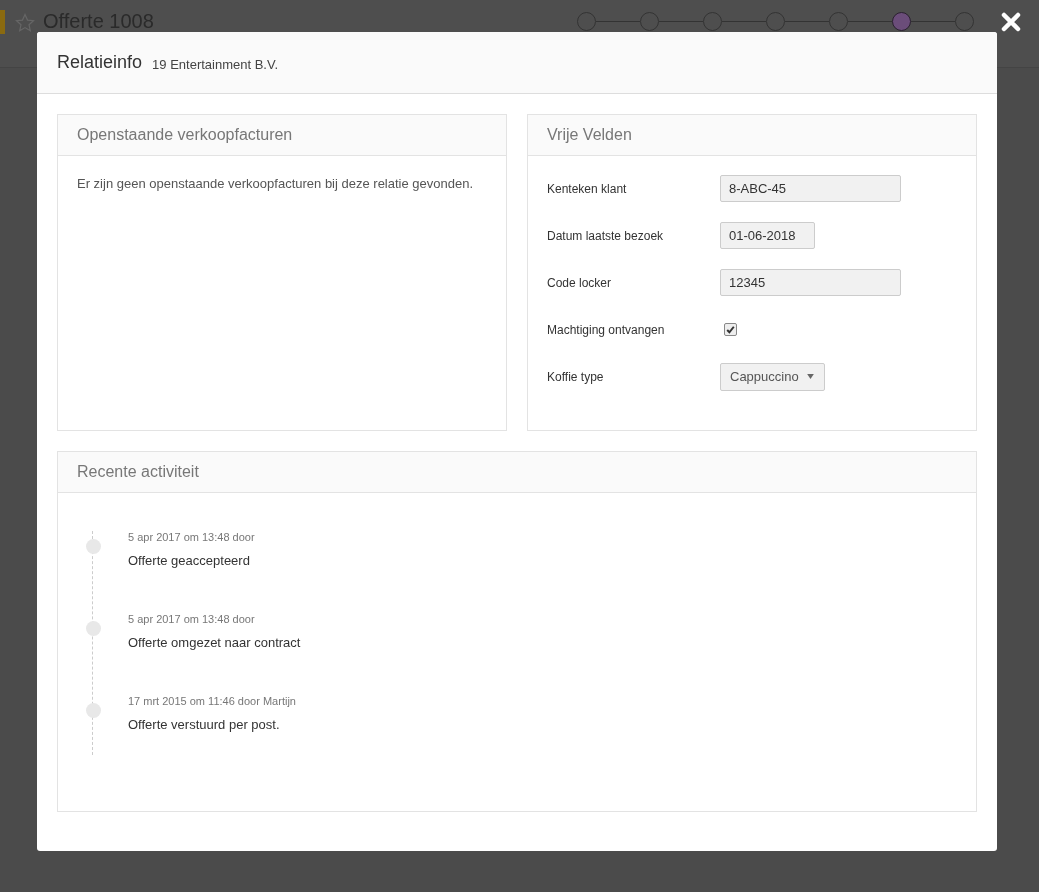 The height and width of the screenshot is (892, 1039). What do you see at coordinates (1011, 22) in the screenshot?
I see `close-icon` at bounding box center [1011, 22].